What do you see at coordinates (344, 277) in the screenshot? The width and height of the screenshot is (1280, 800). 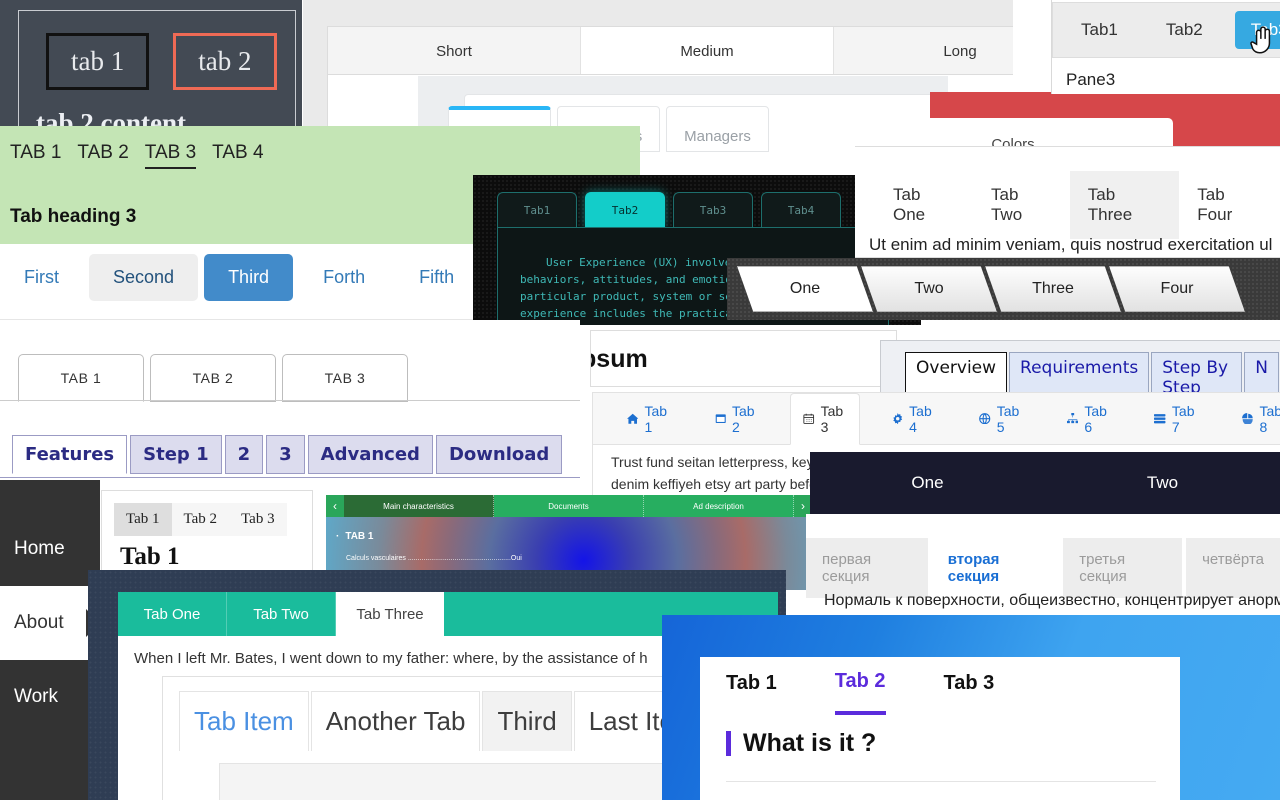 I see `tab-forth: Forth` at bounding box center [344, 277].